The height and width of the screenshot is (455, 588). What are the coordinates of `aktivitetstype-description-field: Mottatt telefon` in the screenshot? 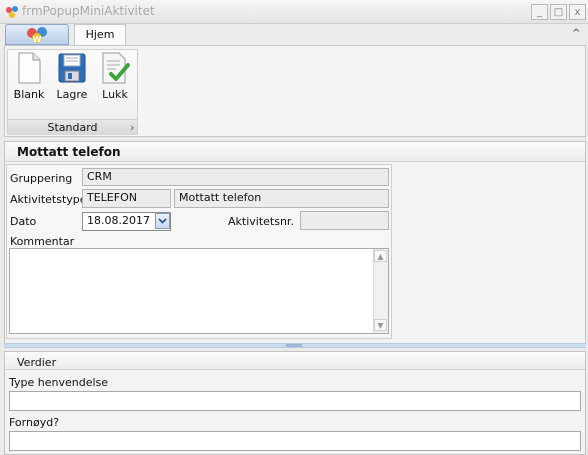 It's located at (281, 198).